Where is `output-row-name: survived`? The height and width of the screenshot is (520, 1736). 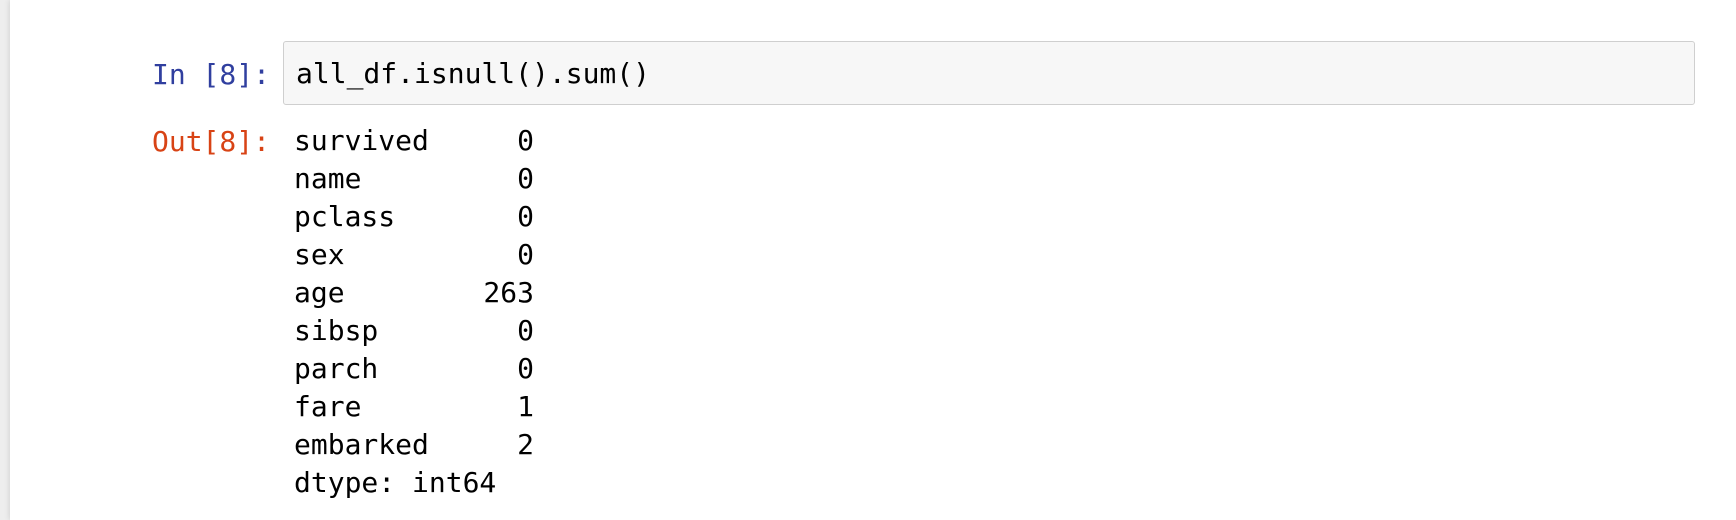
output-row-name: survived is located at coordinates (361, 140).